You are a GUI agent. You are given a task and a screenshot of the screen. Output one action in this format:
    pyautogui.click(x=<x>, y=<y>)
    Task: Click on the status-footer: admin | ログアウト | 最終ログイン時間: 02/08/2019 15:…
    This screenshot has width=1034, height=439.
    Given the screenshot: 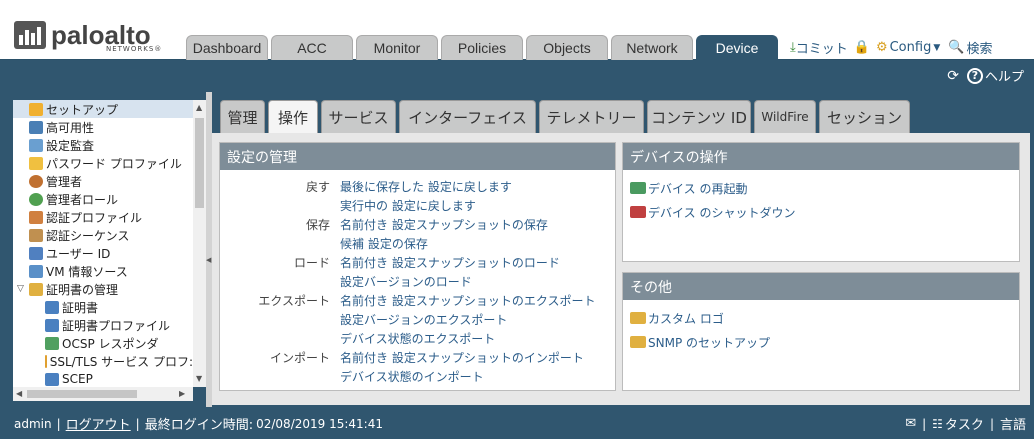 What is the action you would take?
    pyautogui.click(x=517, y=423)
    